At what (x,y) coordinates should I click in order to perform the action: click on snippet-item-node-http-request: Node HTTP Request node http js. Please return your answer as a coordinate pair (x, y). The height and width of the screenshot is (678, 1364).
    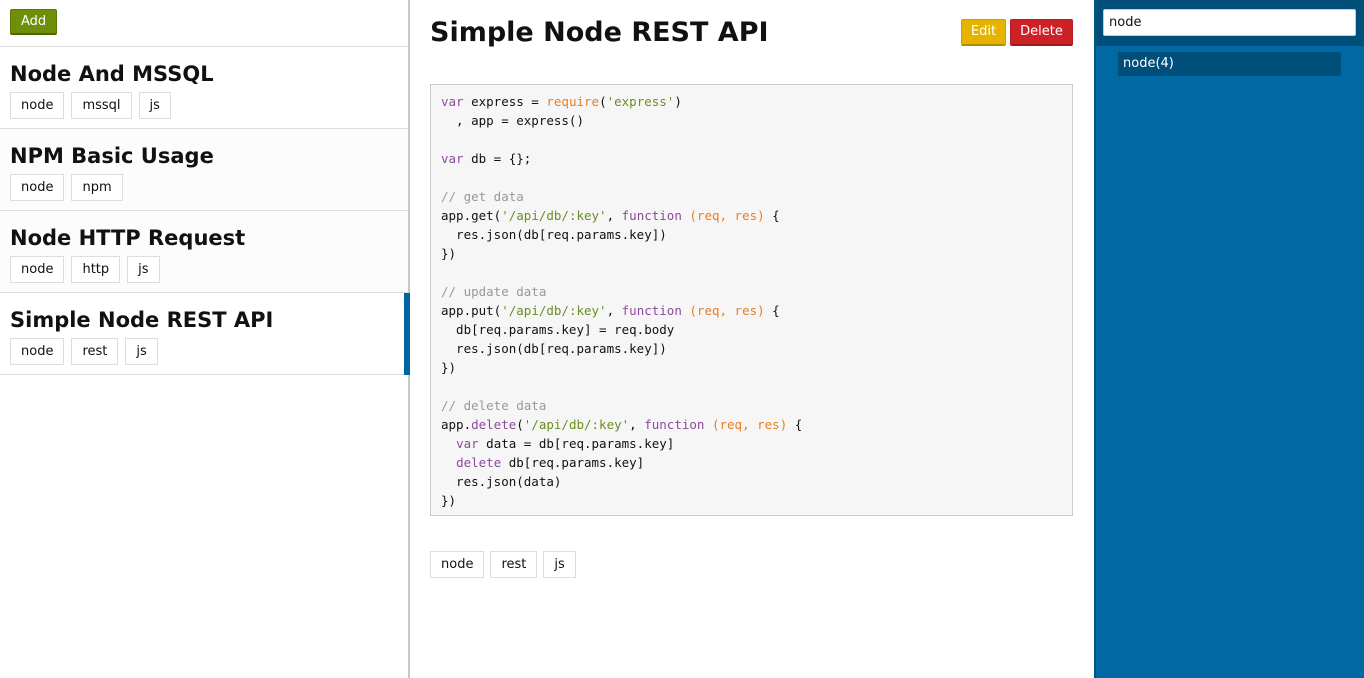
    Looking at the image, I should click on (204, 252).